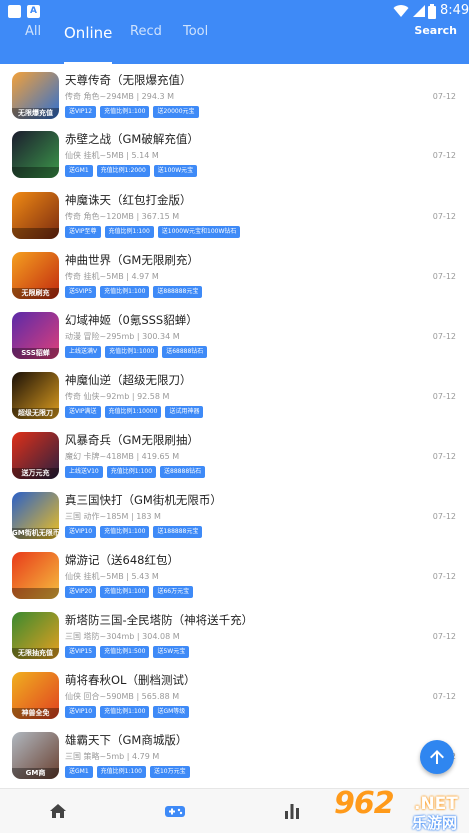  I want to click on arrow-up-icon, so click(437, 757).